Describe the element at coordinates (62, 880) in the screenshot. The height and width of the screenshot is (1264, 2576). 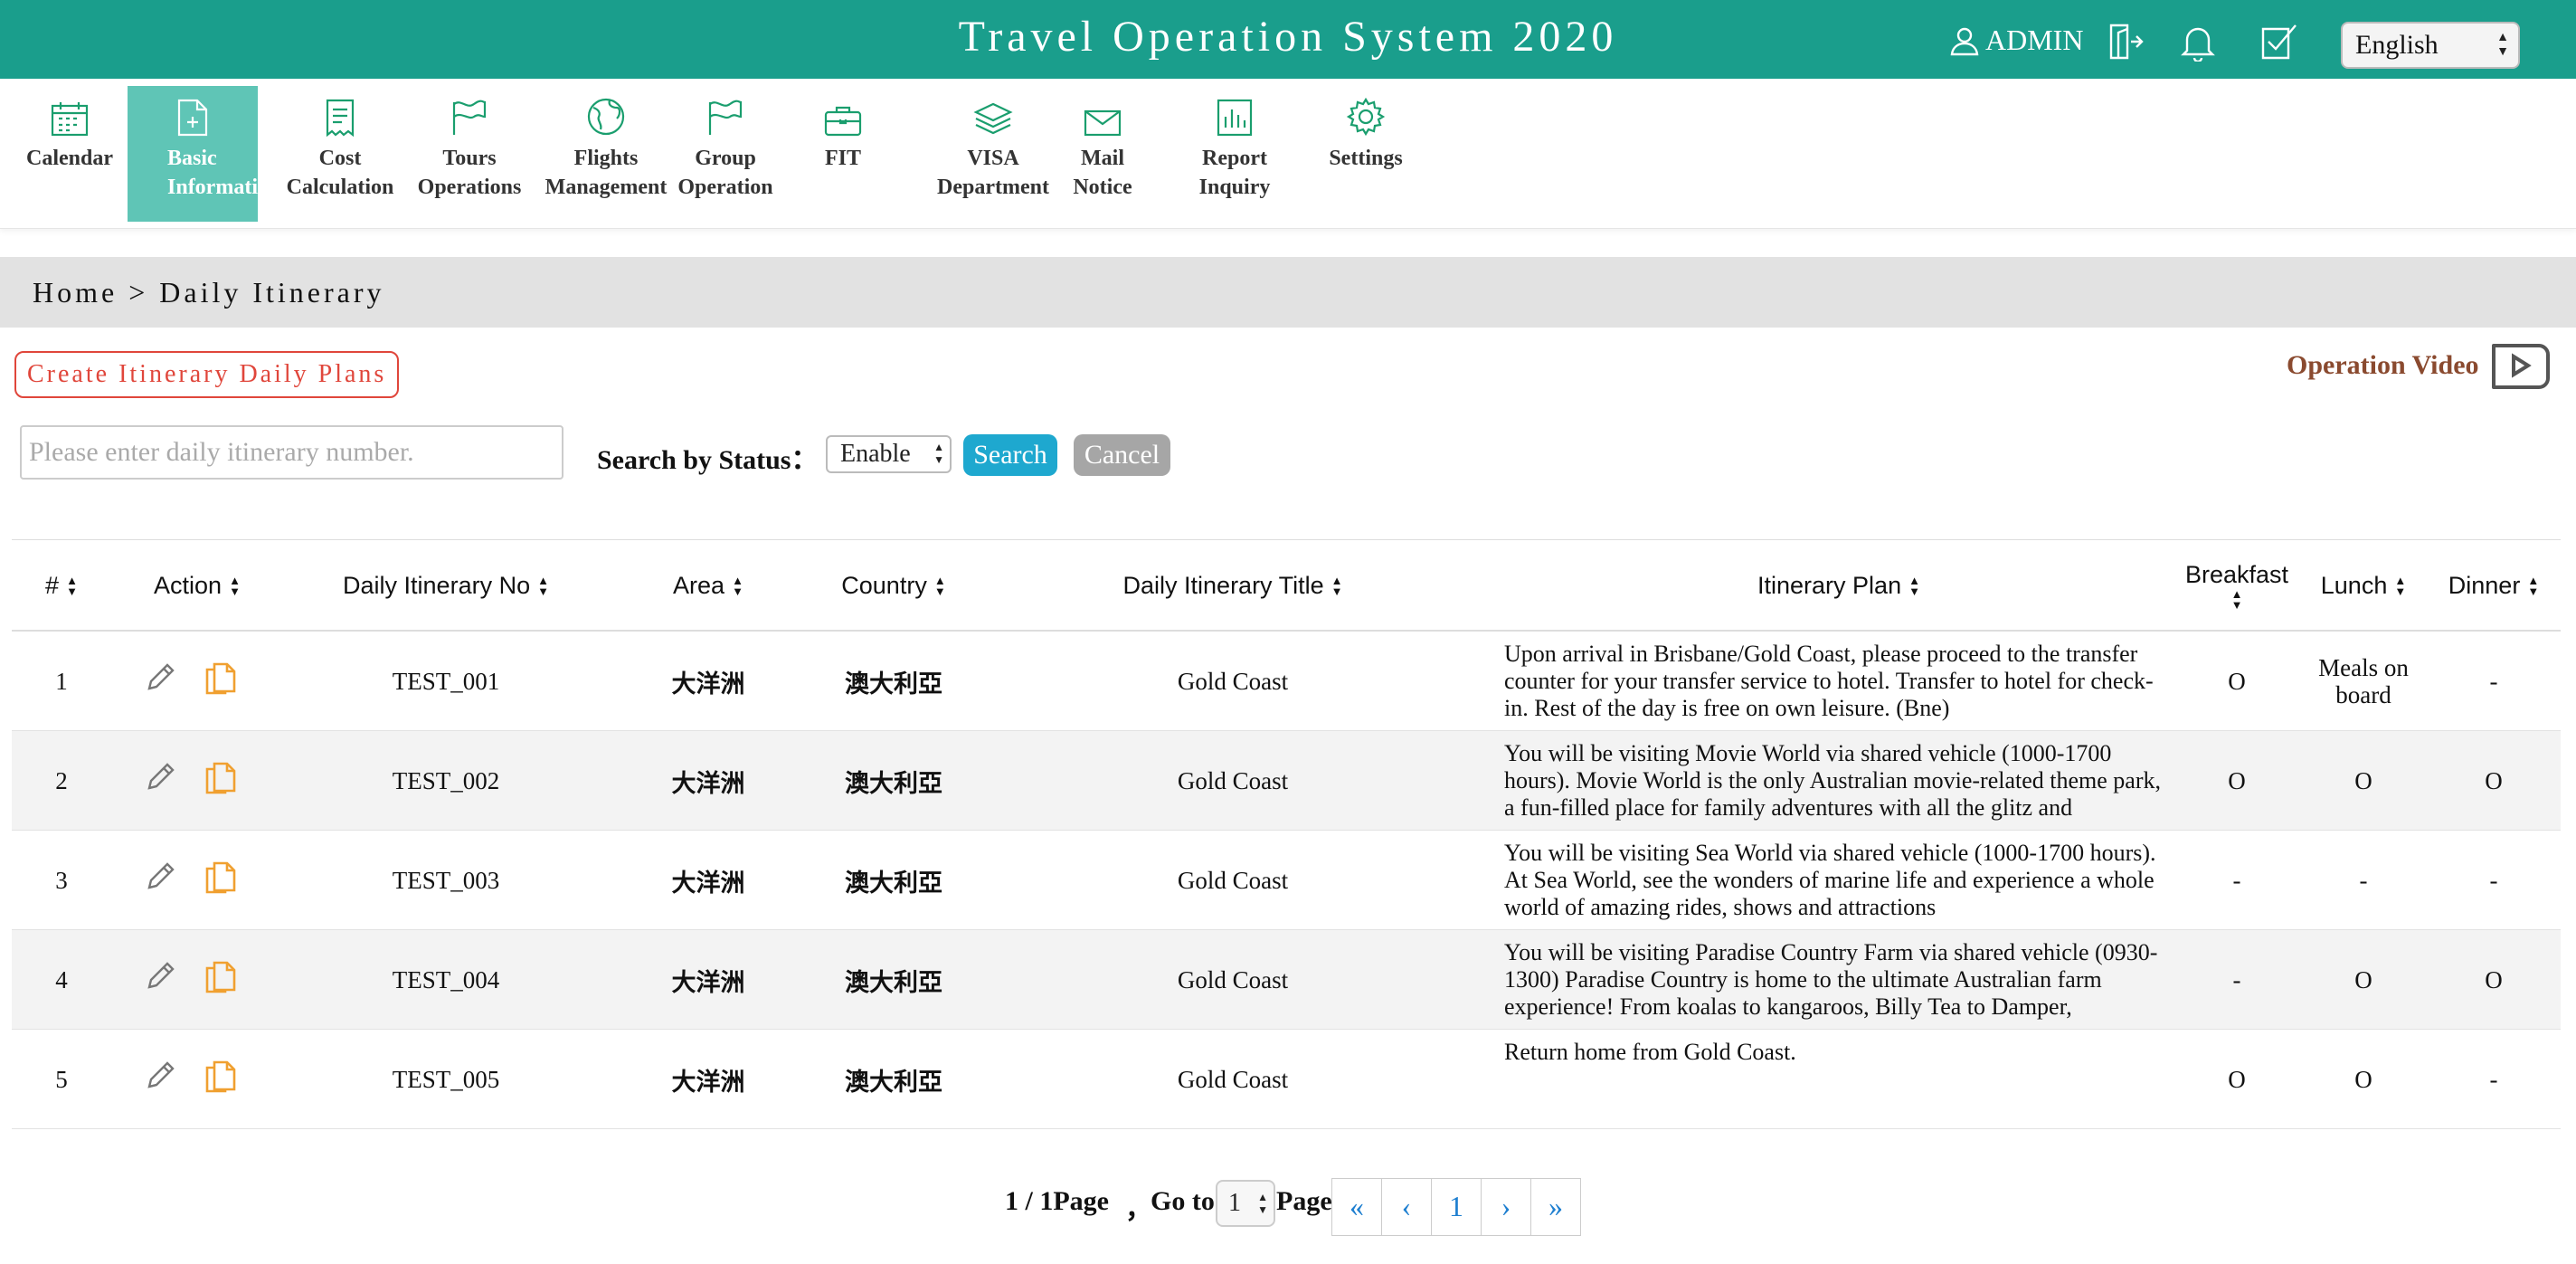
I see `cell-number: 3` at that location.